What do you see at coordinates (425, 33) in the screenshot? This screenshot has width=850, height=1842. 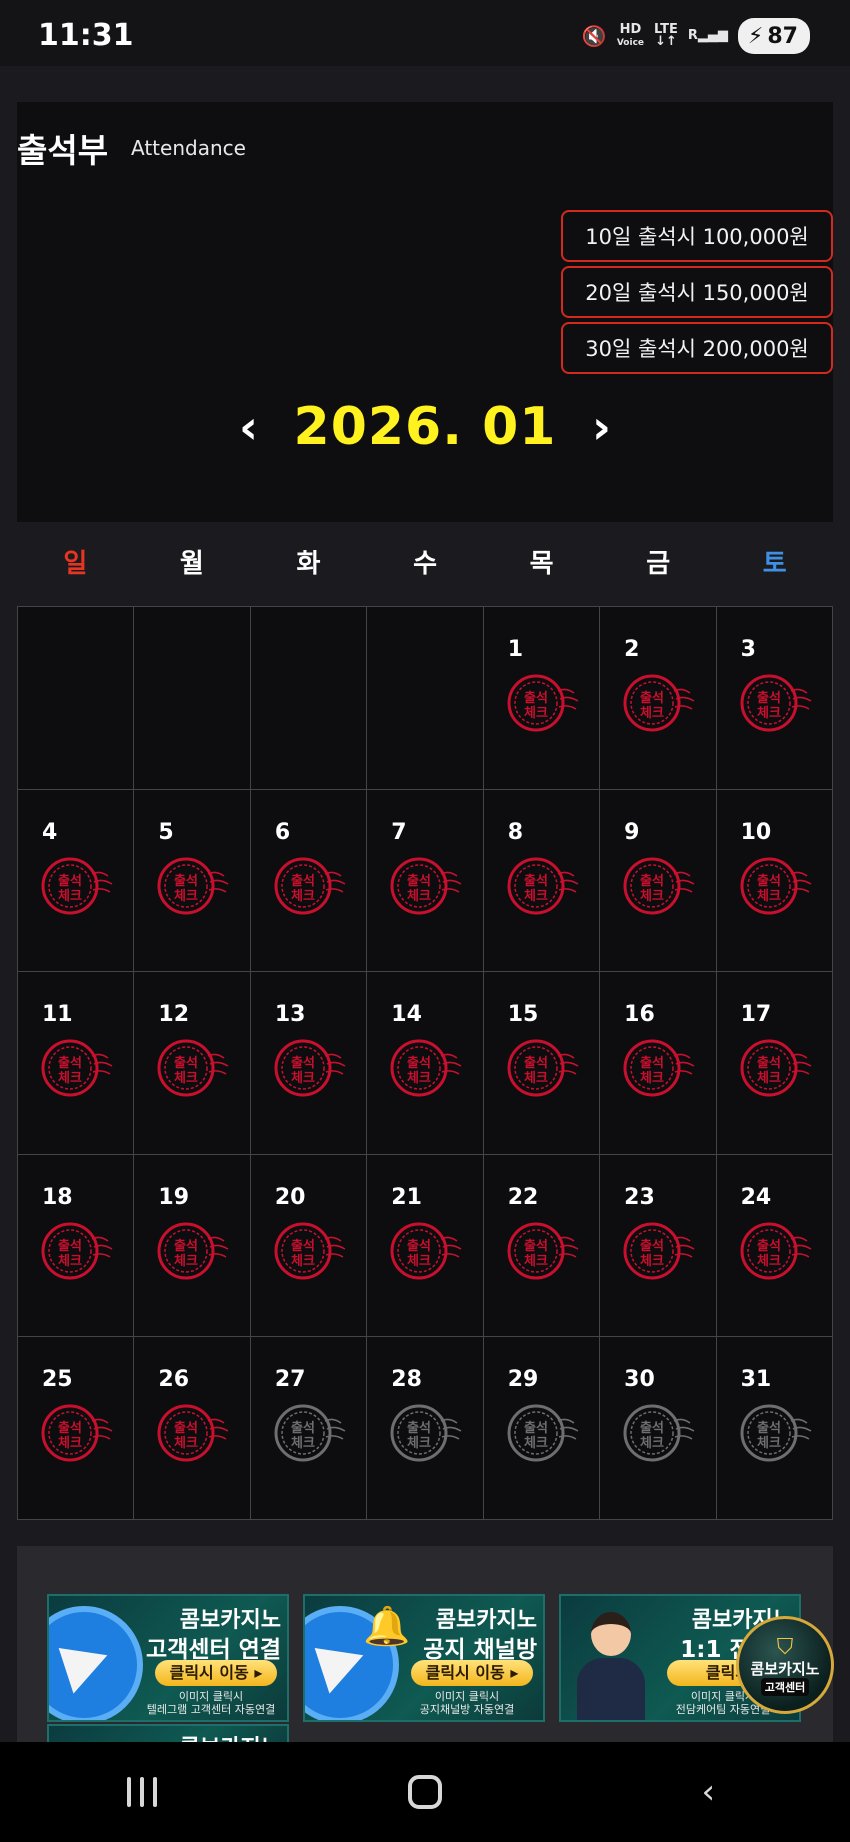 I see `status-bar: 11:31 🔇 HD Voice LTE ↓↑ R▂▄▆ ⚡ 87` at bounding box center [425, 33].